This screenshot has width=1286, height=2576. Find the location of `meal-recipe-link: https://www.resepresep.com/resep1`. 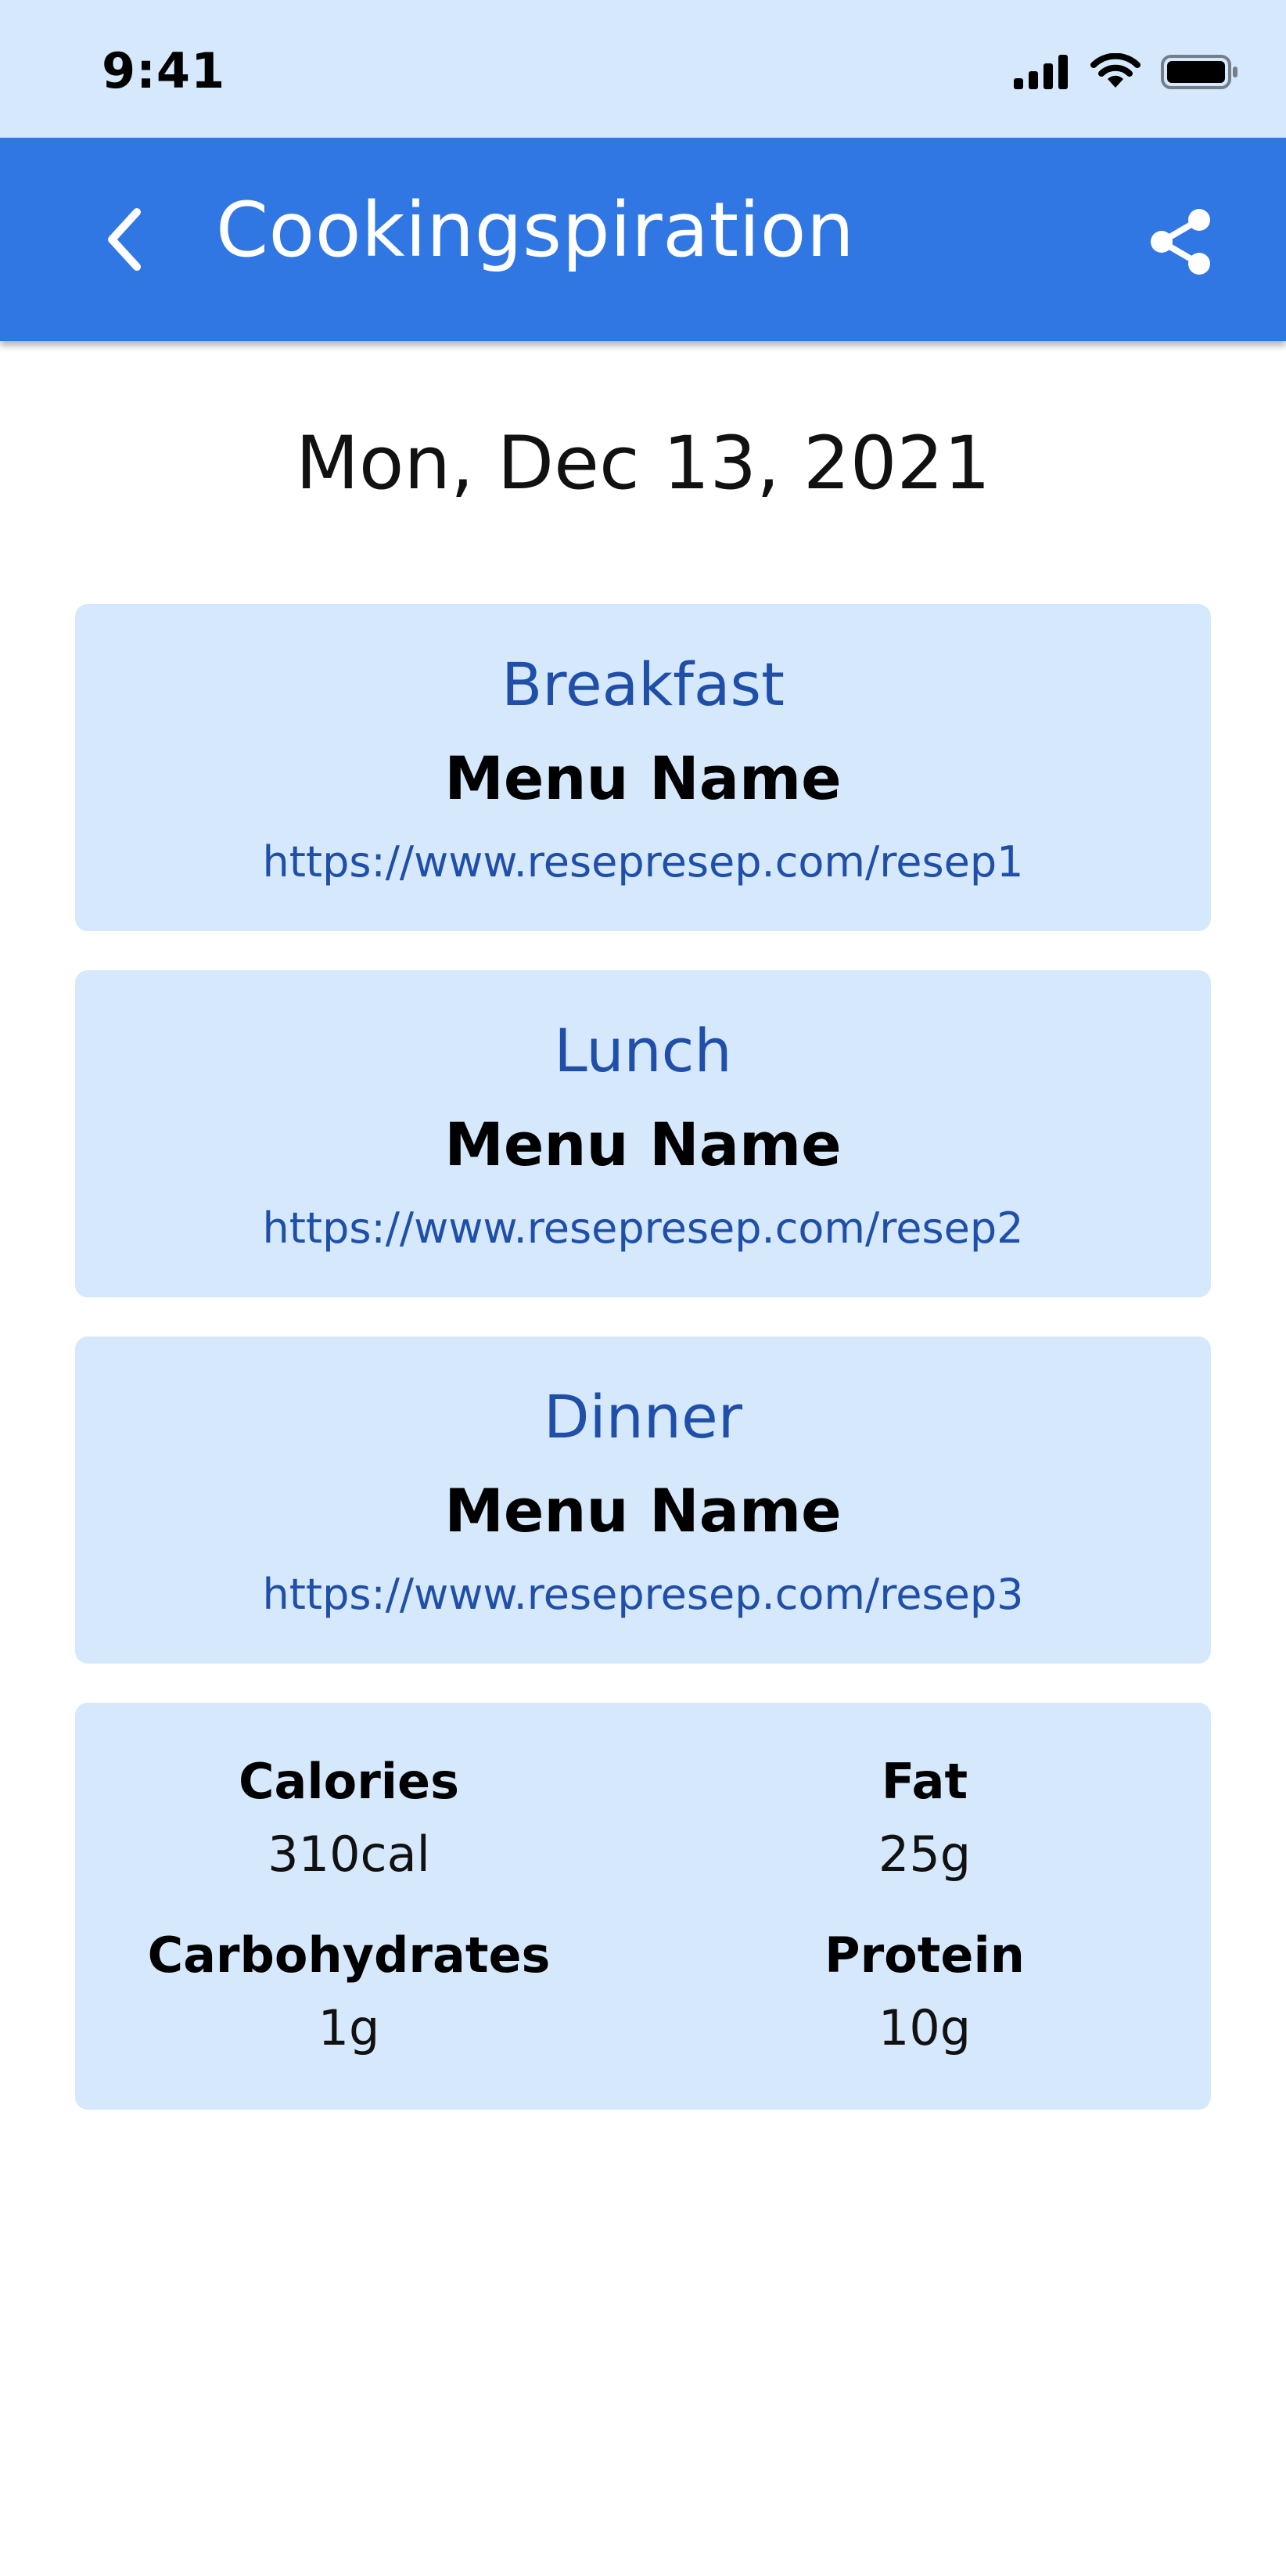

meal-recipe-link: https://www.resepresep.com/resep1 is located at coordinates (643, 862).